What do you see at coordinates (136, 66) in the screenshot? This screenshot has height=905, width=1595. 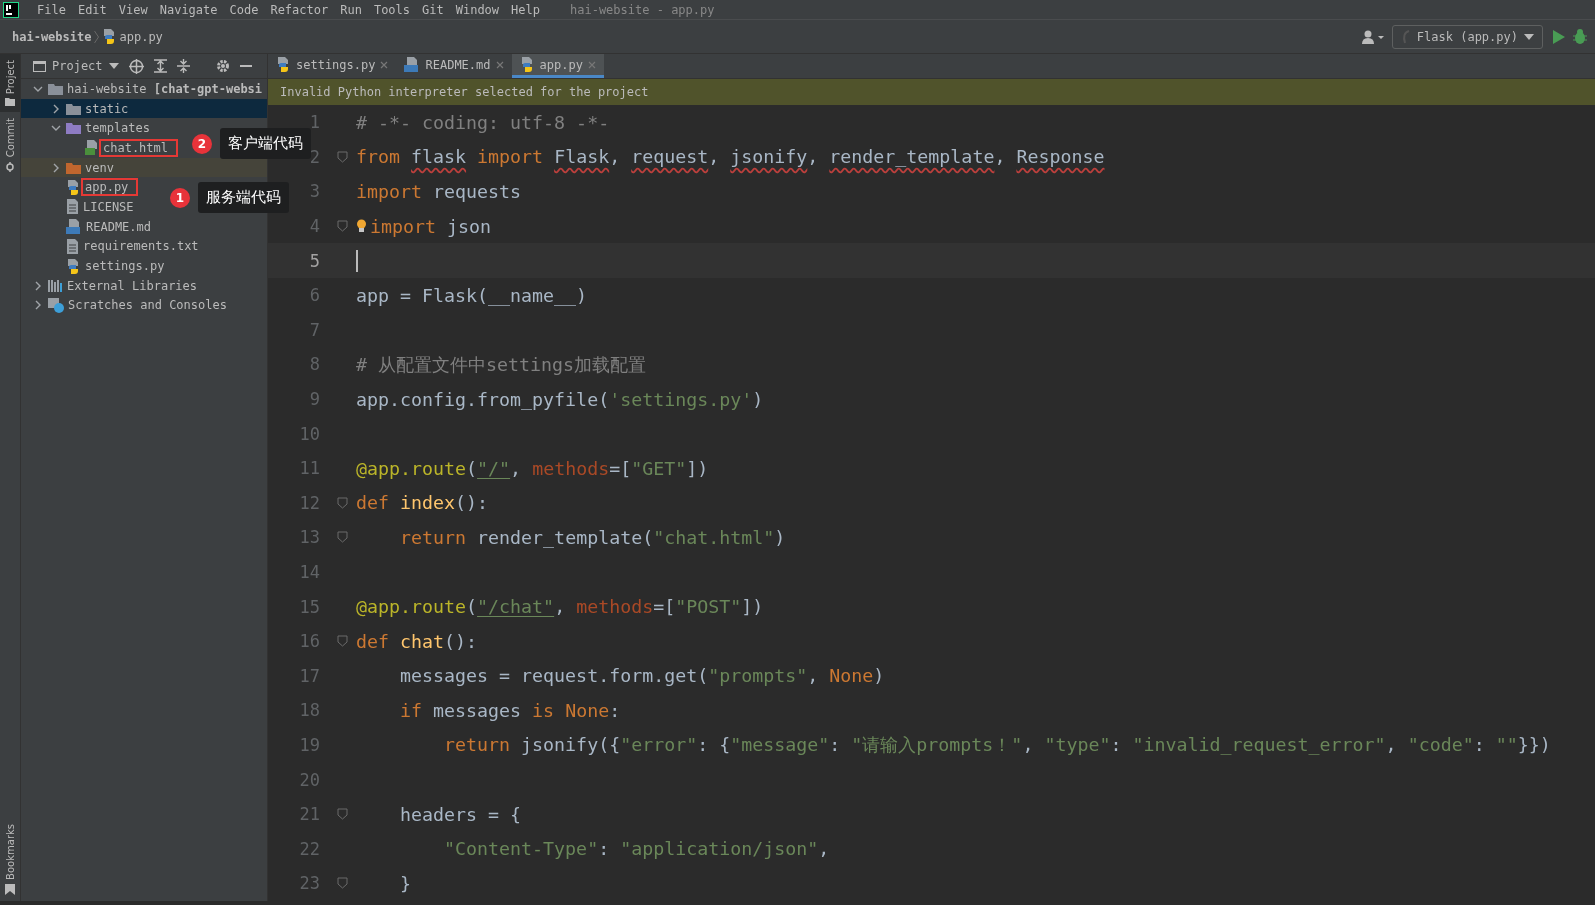 I see `locate-icon` at bounding box center [136, 66].